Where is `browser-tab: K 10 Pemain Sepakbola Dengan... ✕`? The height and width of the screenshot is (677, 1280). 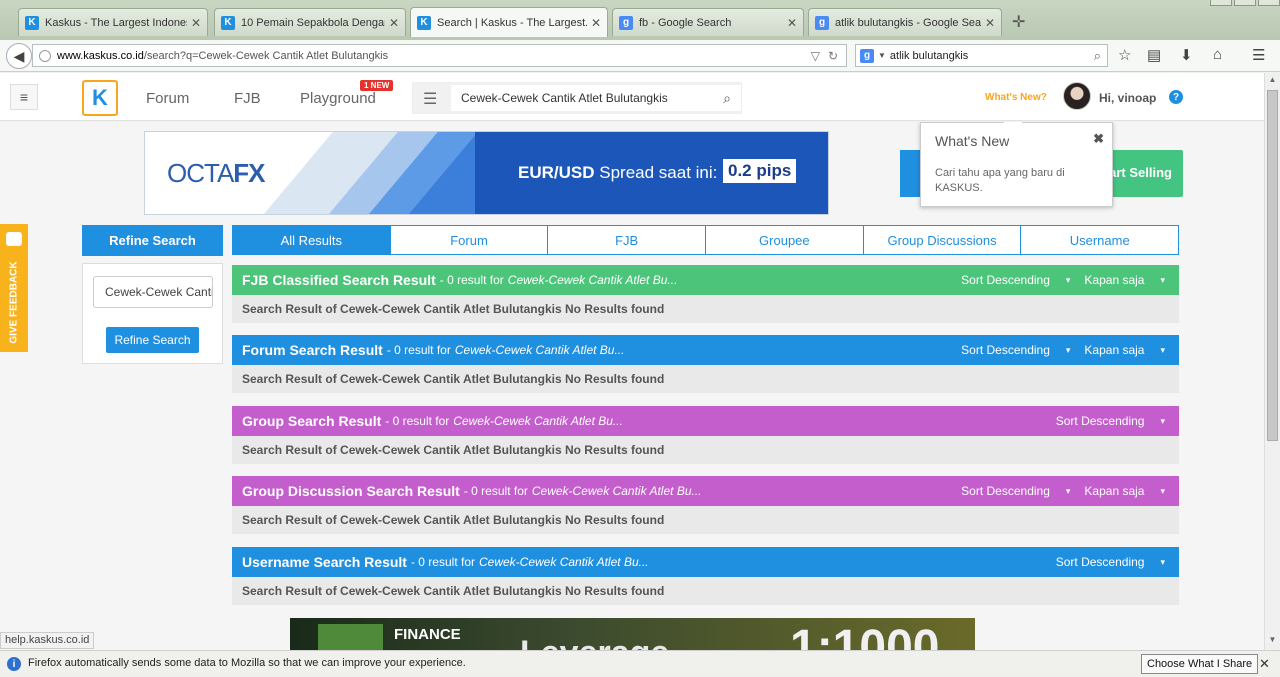 browser-tab: K 10 Pemain Sepakbola Dengan... ✕ is located at coordinates (310, 22).